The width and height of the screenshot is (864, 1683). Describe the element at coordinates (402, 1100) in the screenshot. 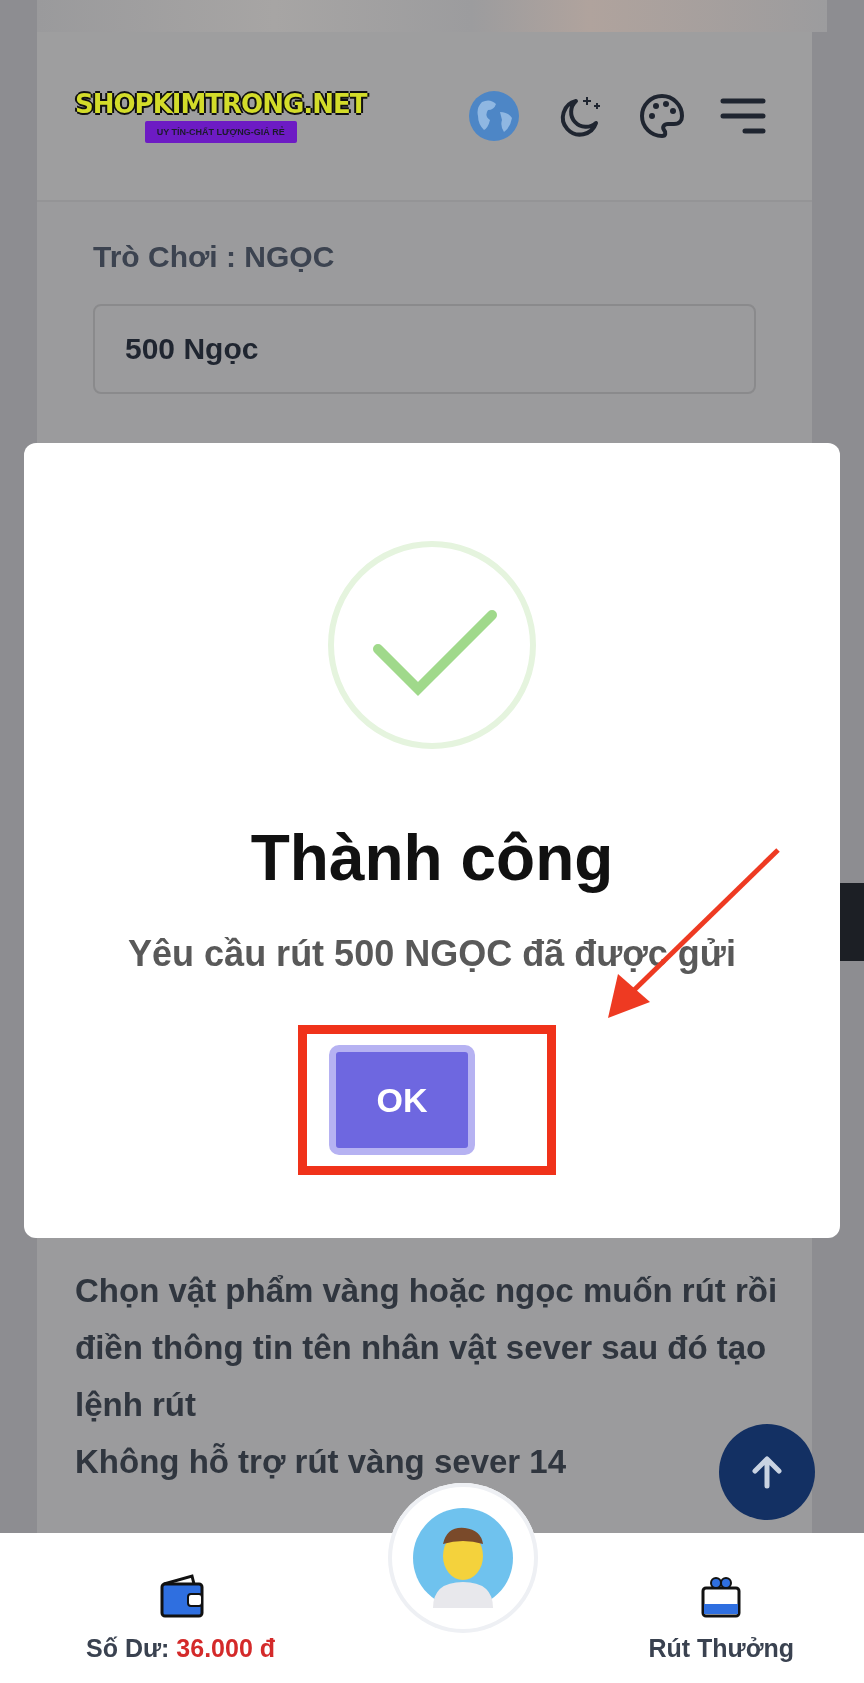

I see `ok-button: OK` at that location.